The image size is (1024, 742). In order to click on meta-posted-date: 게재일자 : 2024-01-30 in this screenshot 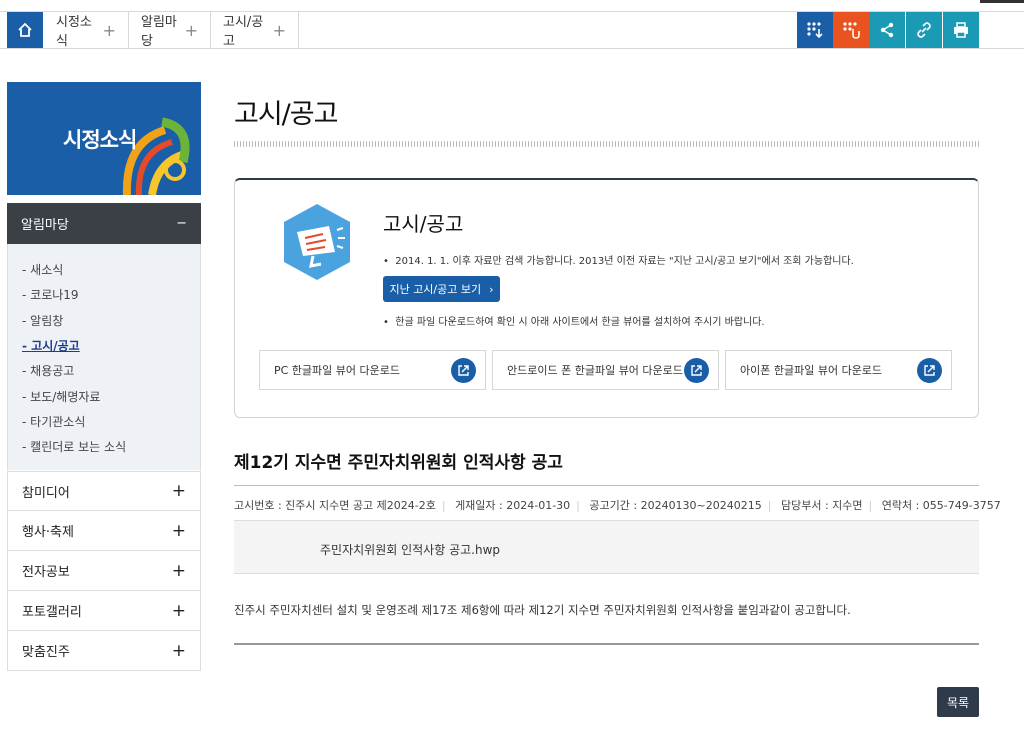, I will do `click(513, 505)`.